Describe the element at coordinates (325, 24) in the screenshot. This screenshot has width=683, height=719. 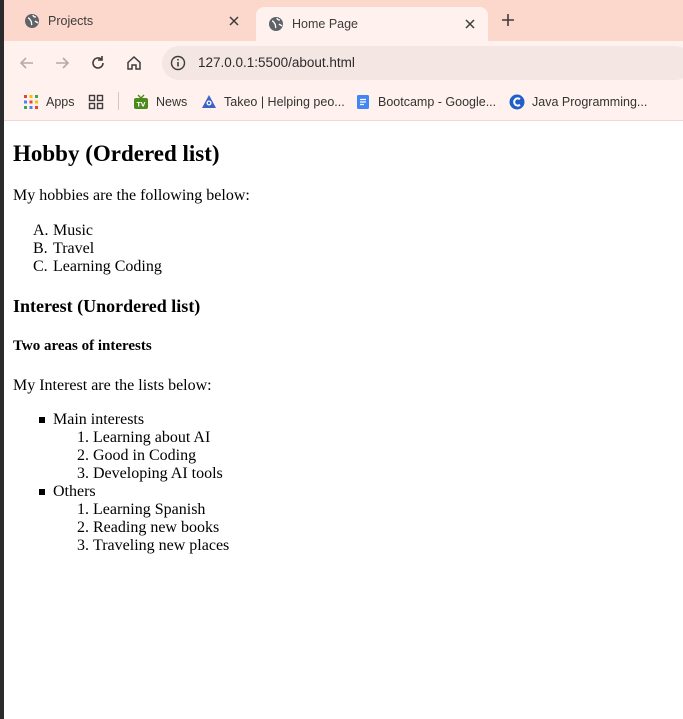
I see `tab-title: Home Page` at that location.